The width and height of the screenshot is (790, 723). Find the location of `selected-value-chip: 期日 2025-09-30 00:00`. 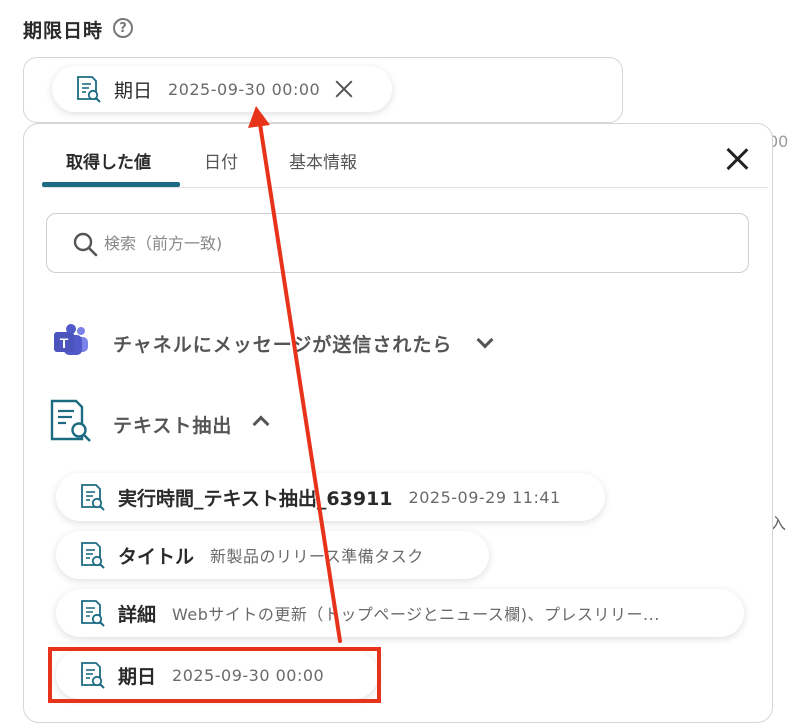

selected-value-chip: 期日 2025-09-30 00:00 is located at coordinates (222, 89).